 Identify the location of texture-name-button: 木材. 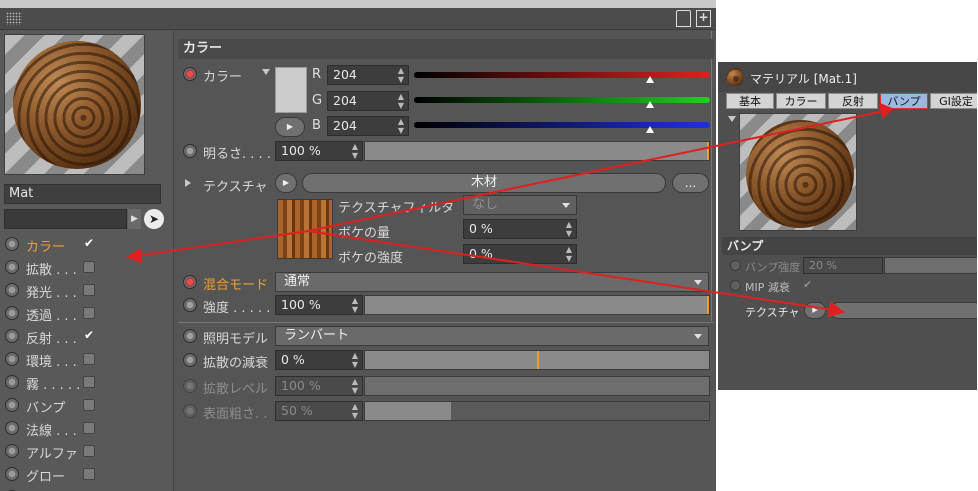
(484, 183).